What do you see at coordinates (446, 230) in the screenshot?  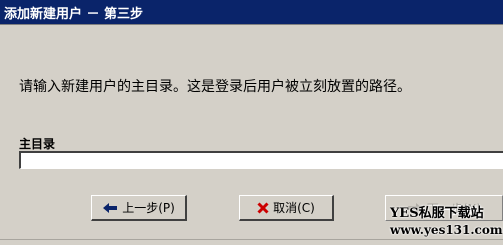 I see `watermark-line-2: www.yes131.com` at bounding box center [446, 230].